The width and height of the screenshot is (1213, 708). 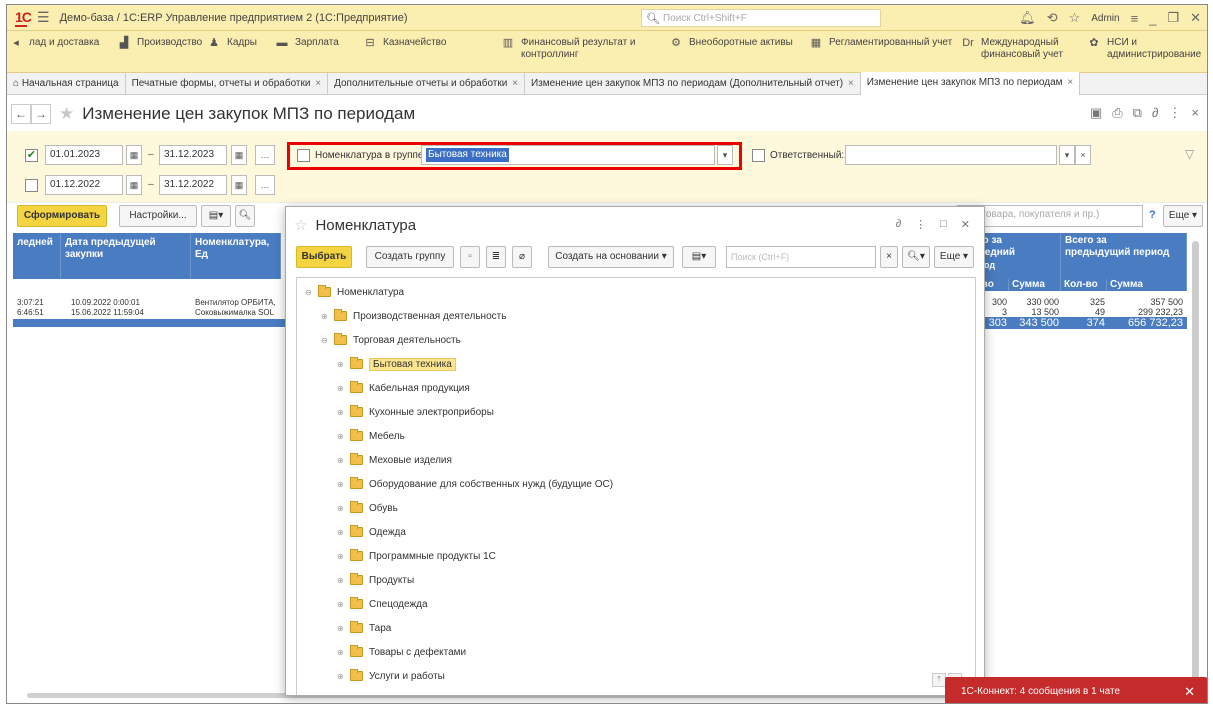 I want to click on tree-node: ⊕ Мебель, so click(x=371, y=436).